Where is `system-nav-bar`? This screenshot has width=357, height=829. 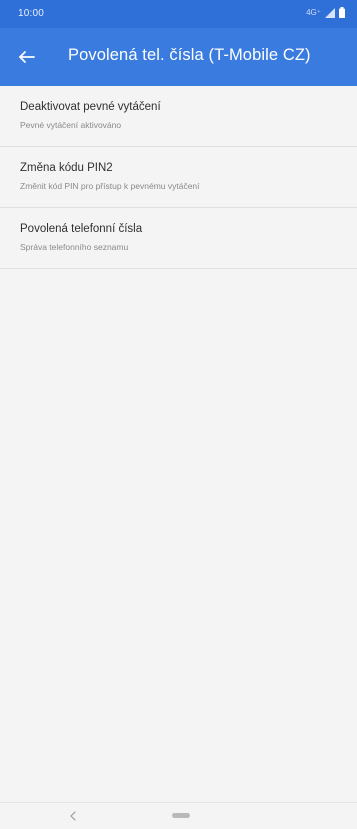
system-nav-bar is located at coordinates (178, 815).